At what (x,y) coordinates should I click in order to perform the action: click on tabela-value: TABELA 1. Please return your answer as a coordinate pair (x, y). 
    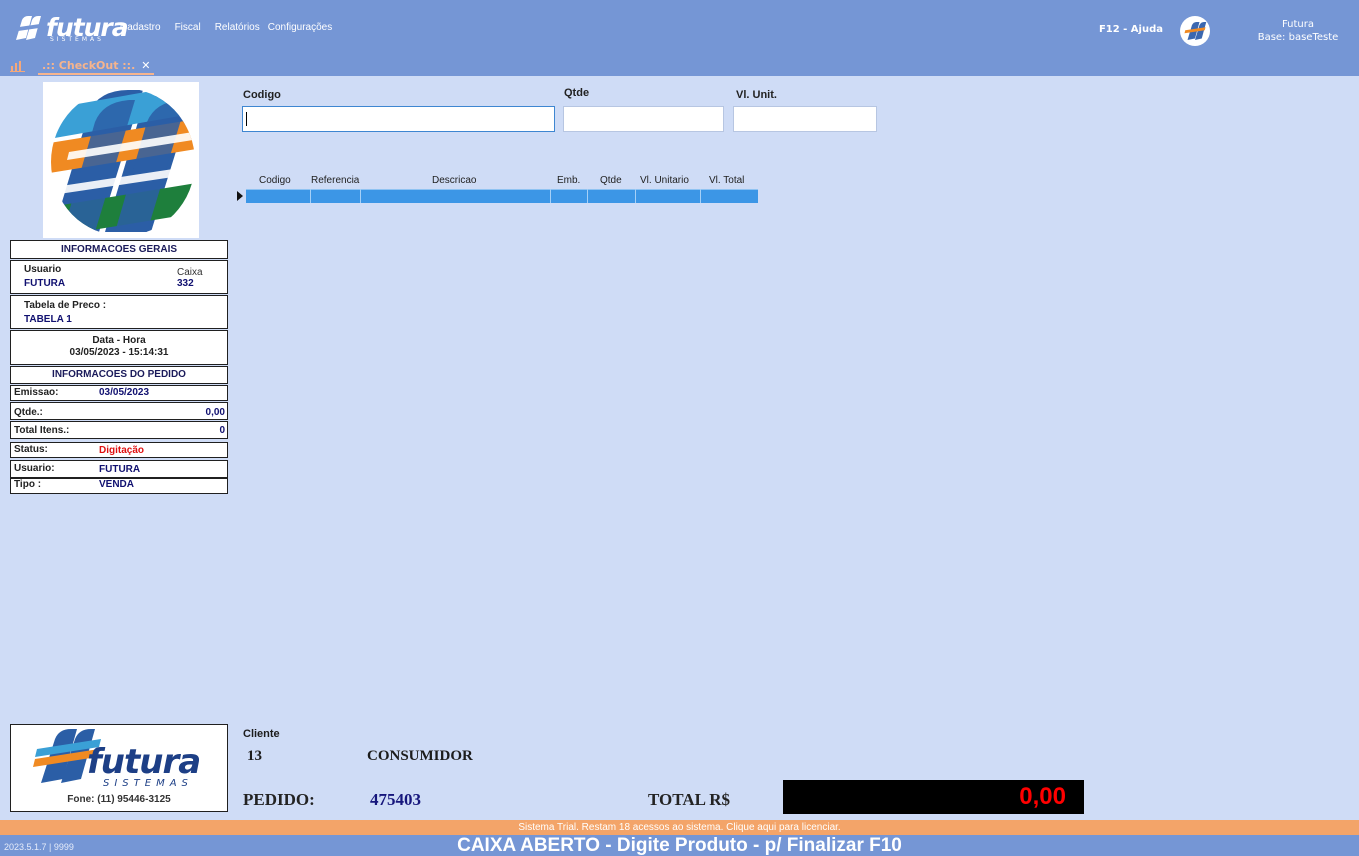
    Looking at the image, I should click on (48, 319).